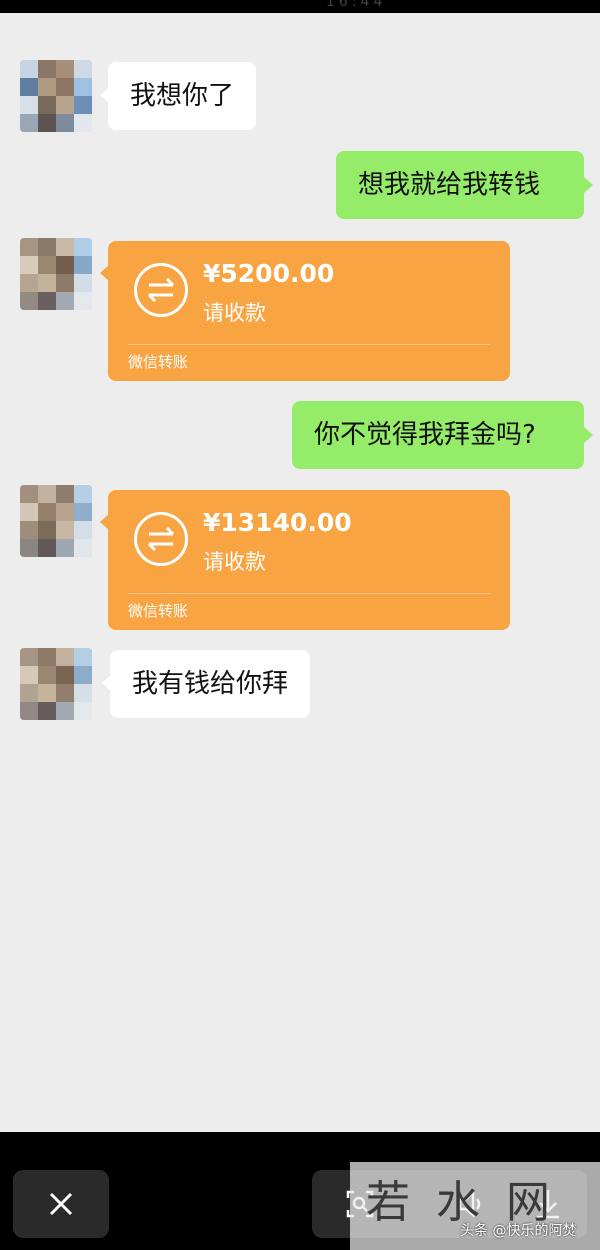 This screenshot has width=600, height=1250. What do you see at coordinates (309, 311) in the screenshot?
I see `transfer-card: ¥5200.00 请收款 微信转账` at bounding box center [309, 311].